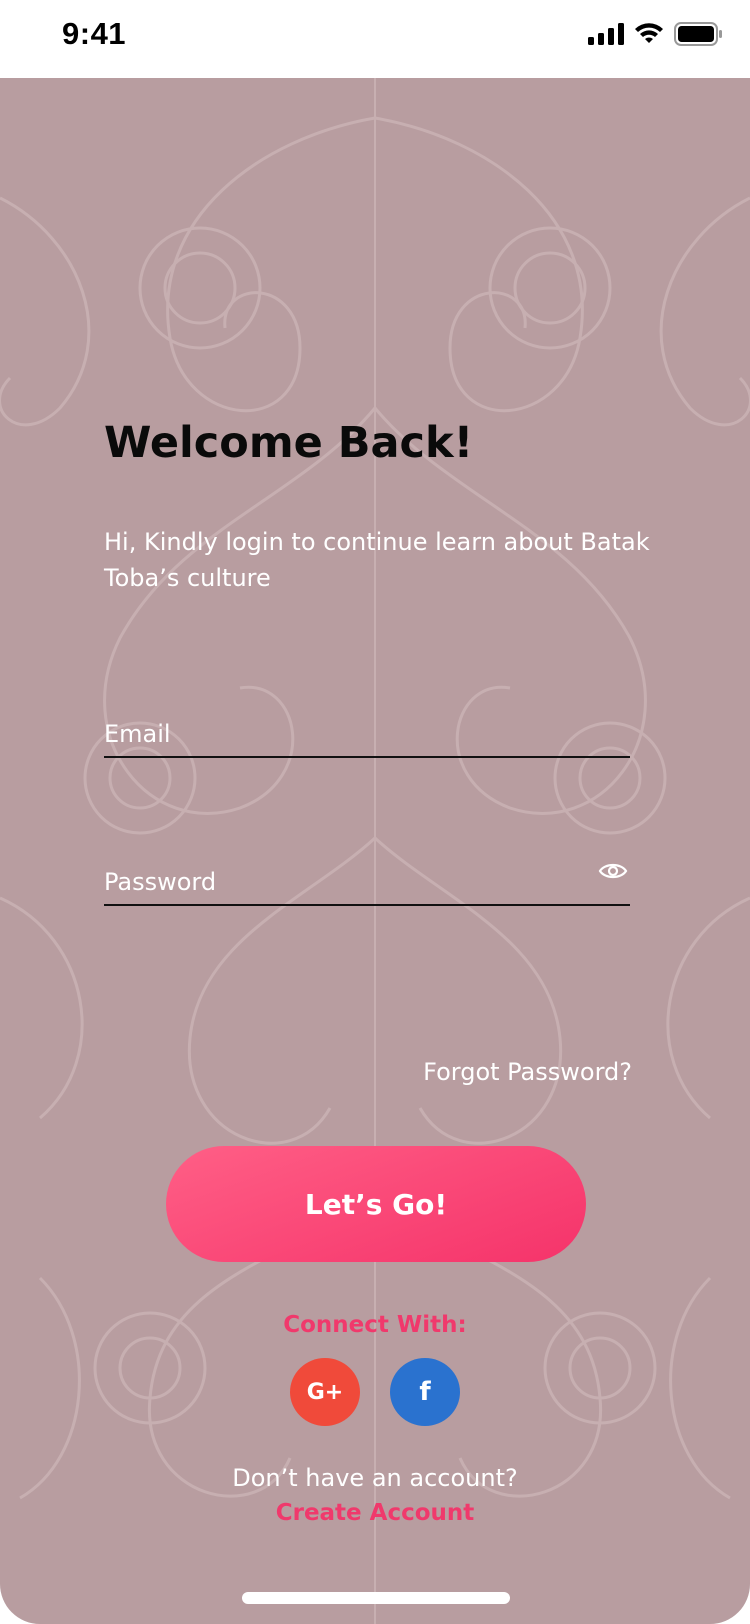 Image resolution: width=750 pixels, height=1624 pixels. I want to click on facebook-icon: f, so click(425, 1392).